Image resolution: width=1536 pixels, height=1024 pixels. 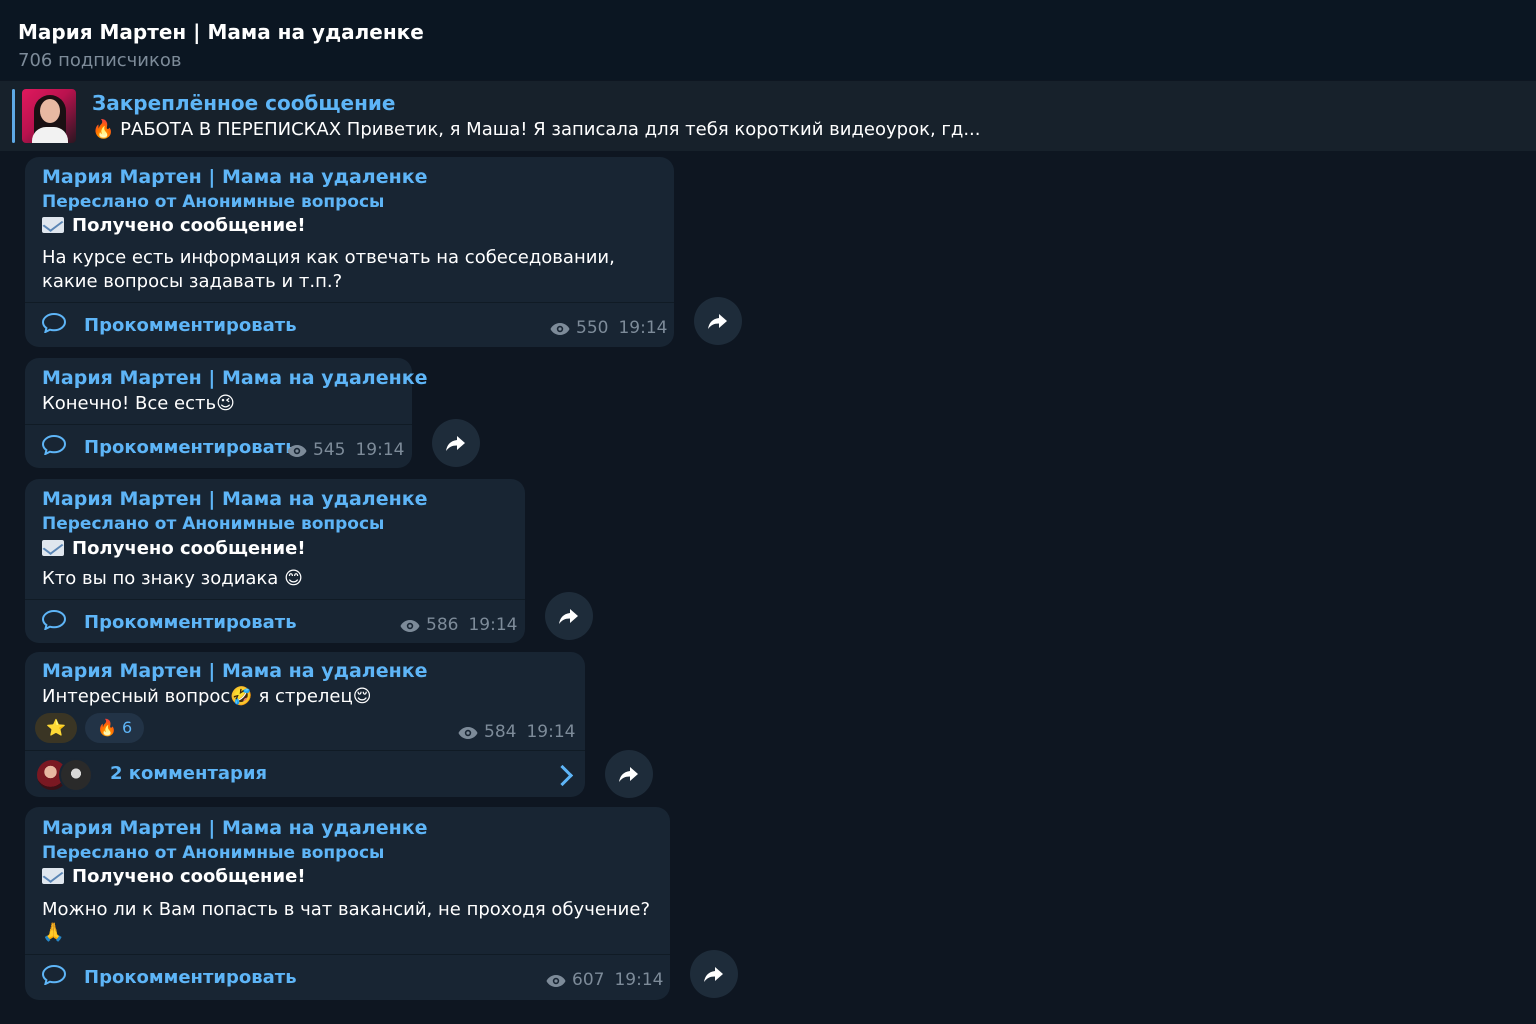 I want to click on subscriber-count: 706 подписчиков, so click(x=100, y=60).